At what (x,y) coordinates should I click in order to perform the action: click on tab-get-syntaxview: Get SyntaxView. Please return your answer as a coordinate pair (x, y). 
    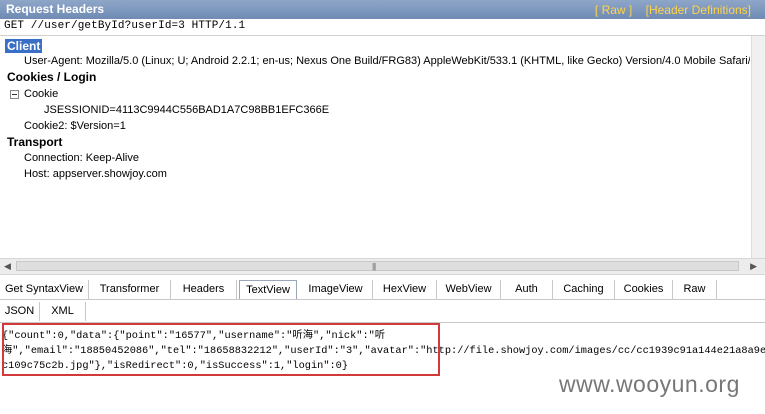
    Looking at the image, I should click on (44, 289).